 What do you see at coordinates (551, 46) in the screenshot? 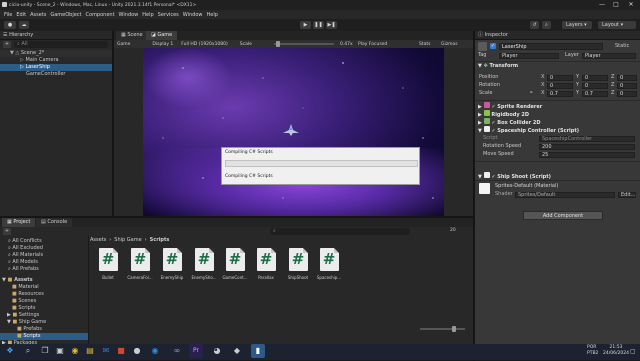
I see `object-name-field: LaserShip` at bounding box center [551, 46].